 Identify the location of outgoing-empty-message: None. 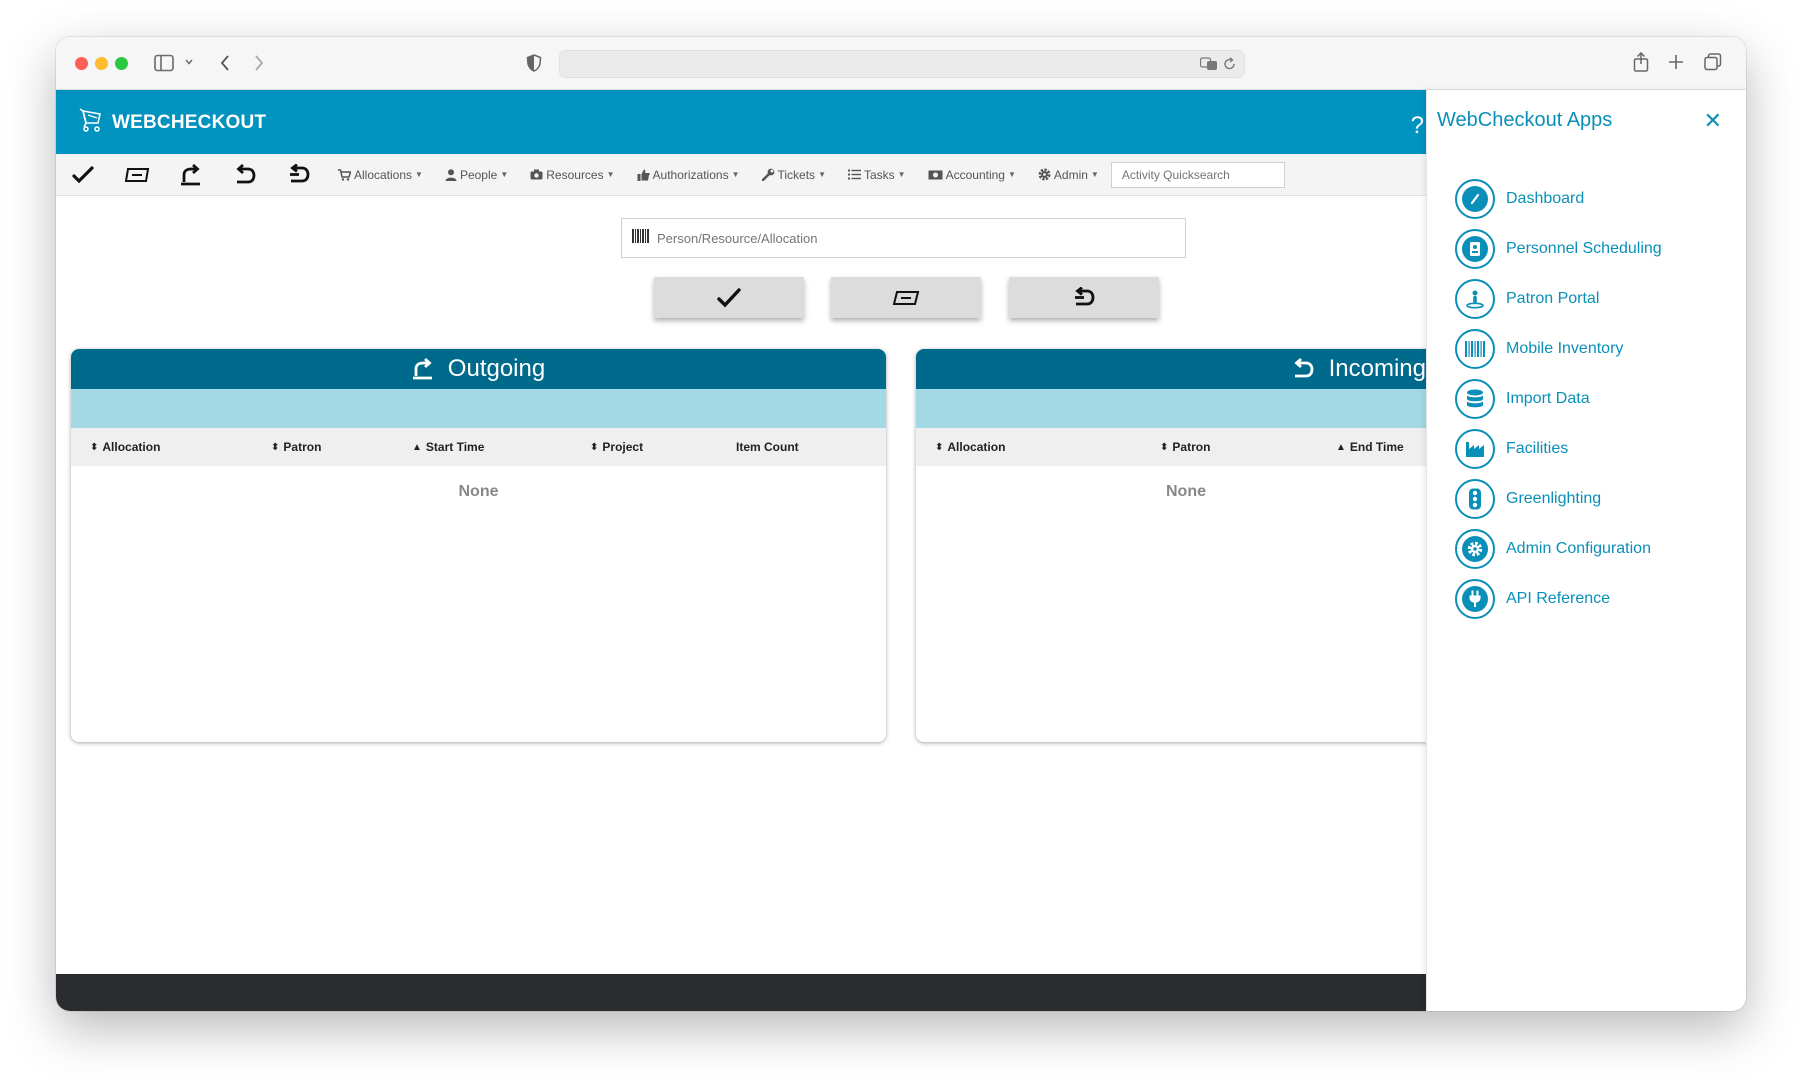
(478, 491).